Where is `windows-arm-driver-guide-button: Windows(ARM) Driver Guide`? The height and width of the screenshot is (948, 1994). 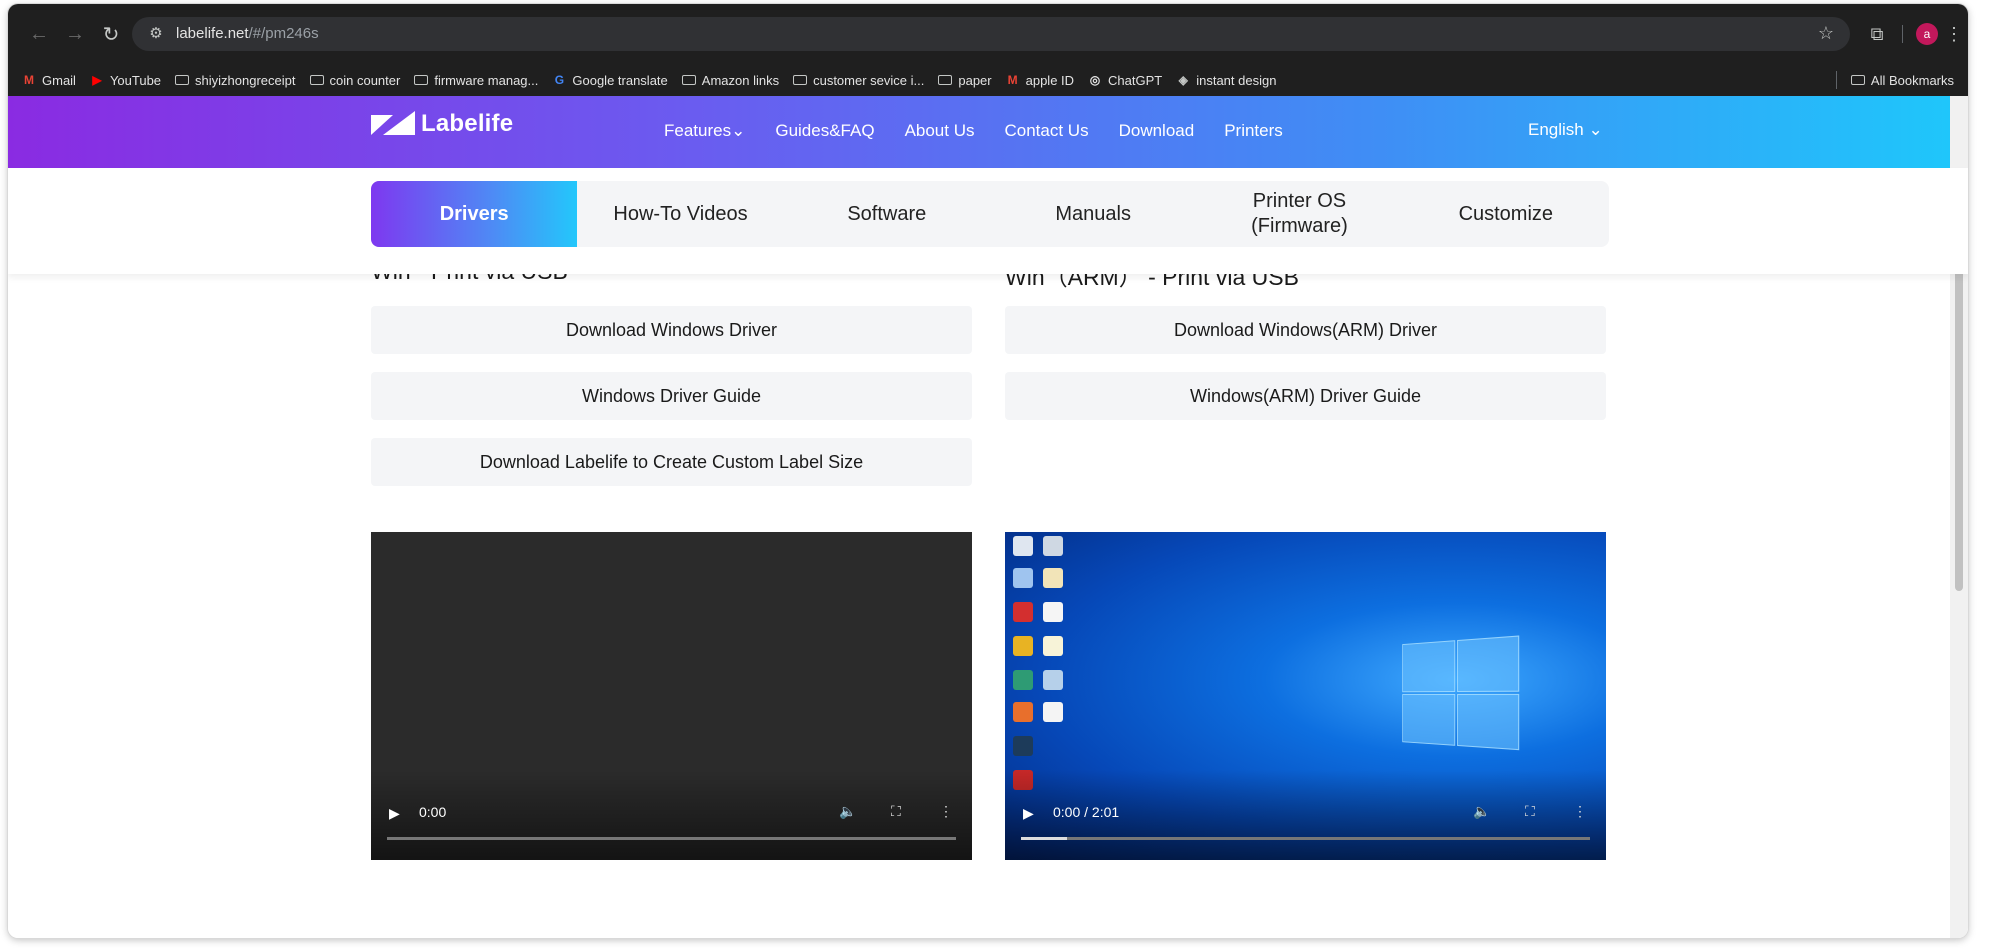
windows-arm-driver-guide-button: Windows(ARM) Driver Guide is located at coordinates (1305, 396).